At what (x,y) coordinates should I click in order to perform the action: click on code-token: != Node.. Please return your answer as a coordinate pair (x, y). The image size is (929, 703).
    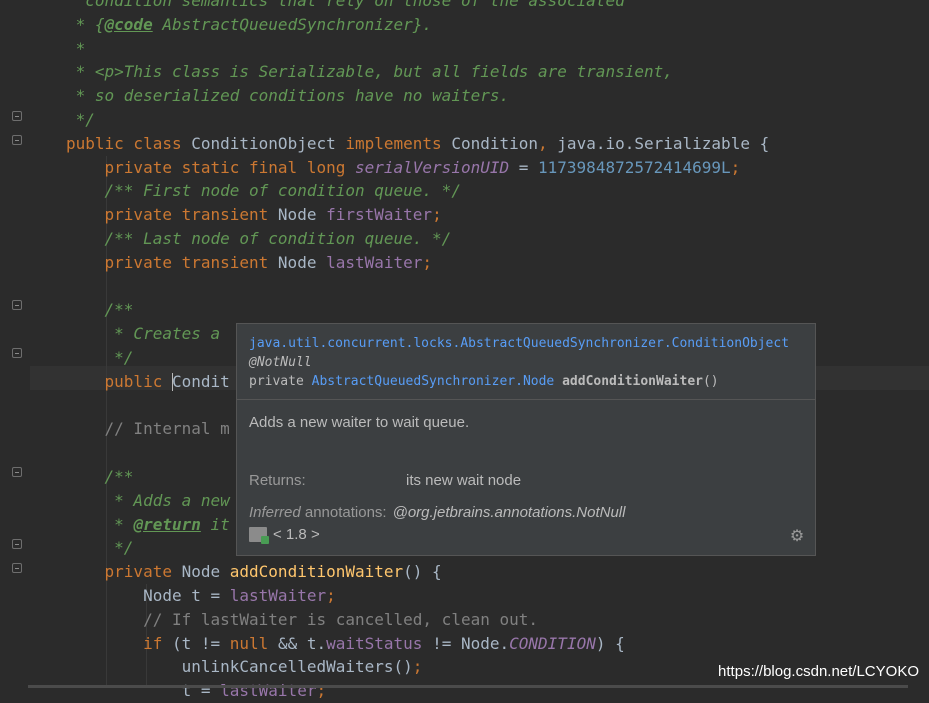
    Looking at the image, I should click on (466, 643).